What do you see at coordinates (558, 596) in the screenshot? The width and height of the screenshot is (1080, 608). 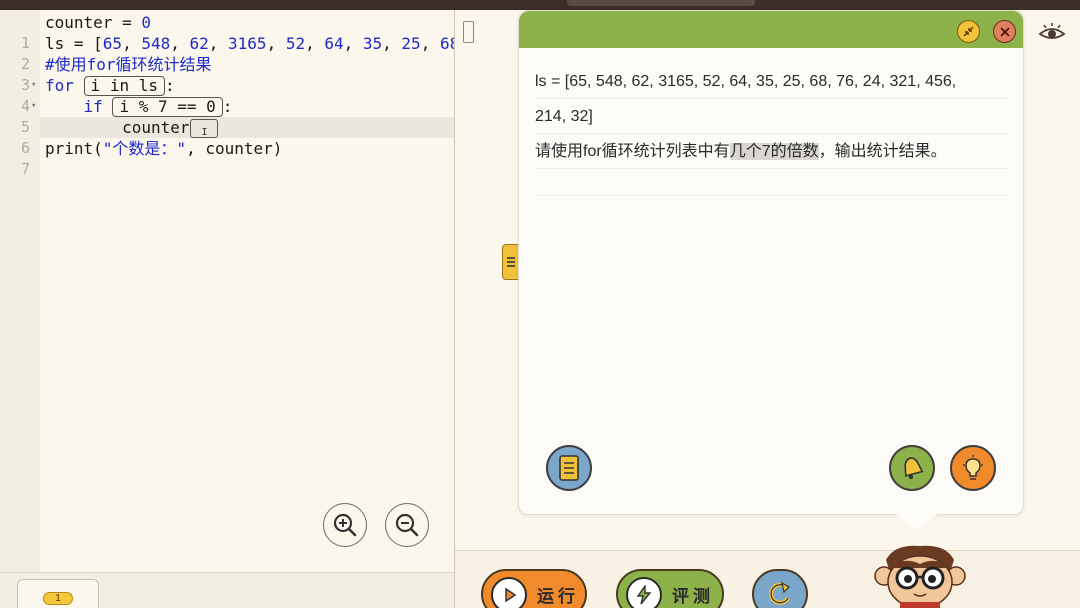 I see `run-label: 运行` at bounding box center [558, 596].